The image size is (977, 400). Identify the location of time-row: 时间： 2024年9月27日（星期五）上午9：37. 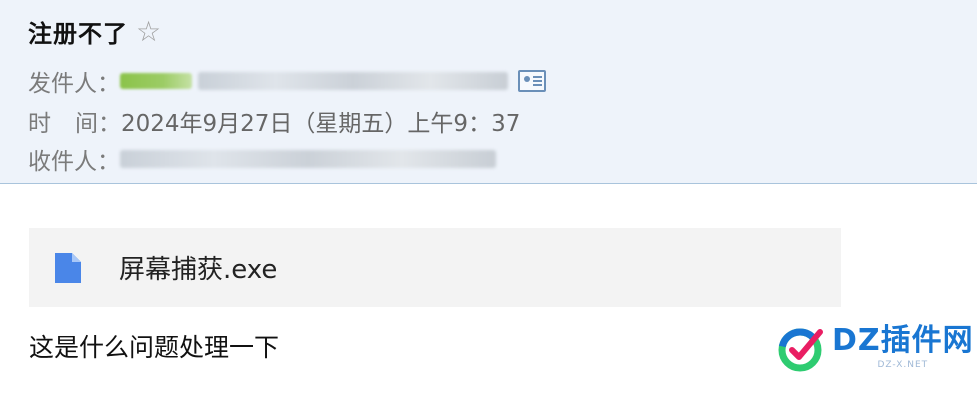
(274, 121).